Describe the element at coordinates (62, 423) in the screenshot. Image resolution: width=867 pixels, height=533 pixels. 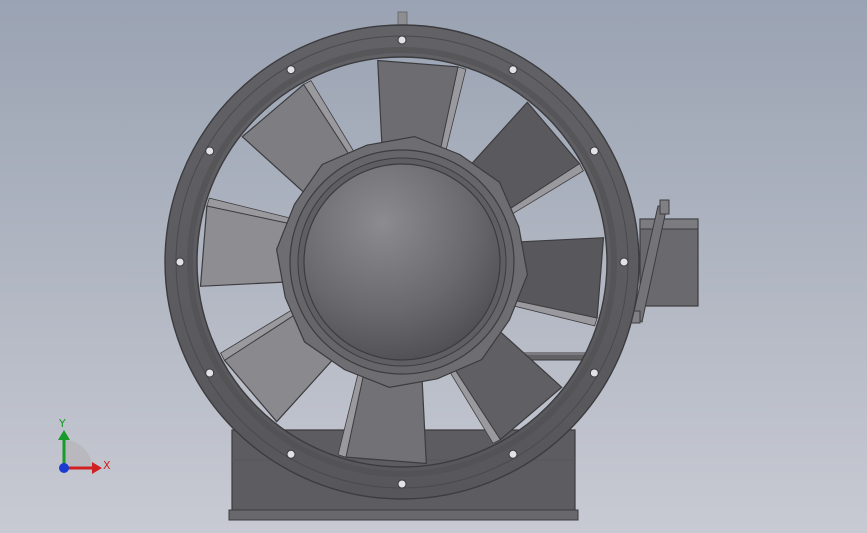
I see `triad-y-label: Y` at that location.